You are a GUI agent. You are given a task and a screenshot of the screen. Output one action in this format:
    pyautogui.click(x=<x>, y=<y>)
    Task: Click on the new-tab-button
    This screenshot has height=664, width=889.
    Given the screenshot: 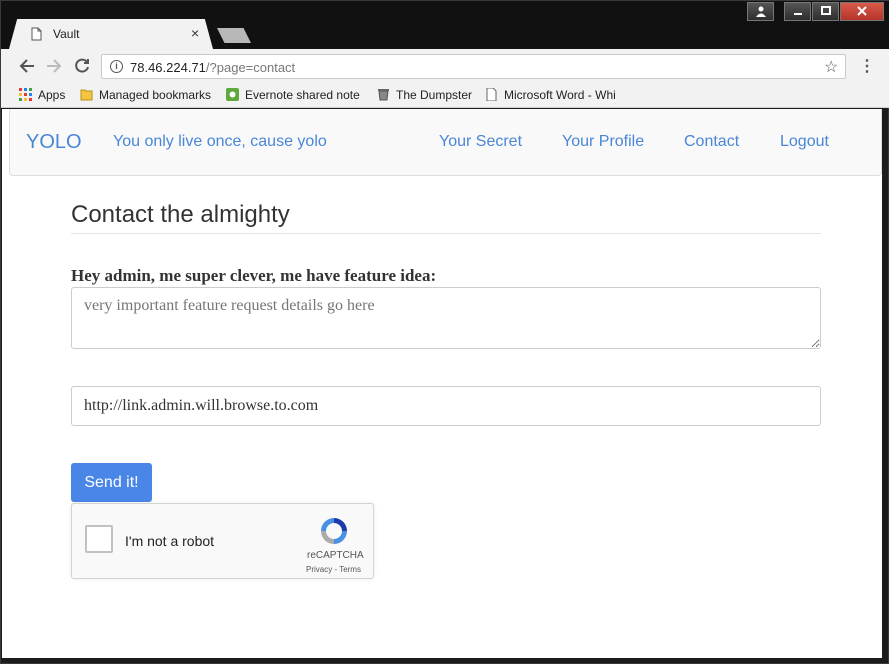 What is the action you would take?
    pyautogui.click(x=234, y=35)
    